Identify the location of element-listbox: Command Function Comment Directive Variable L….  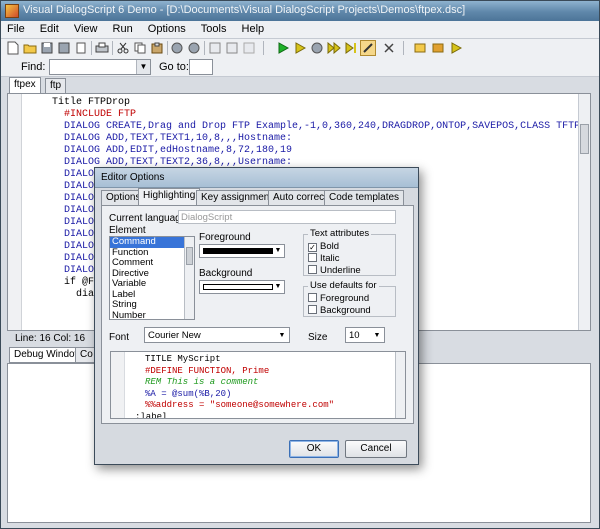
(152, 278).